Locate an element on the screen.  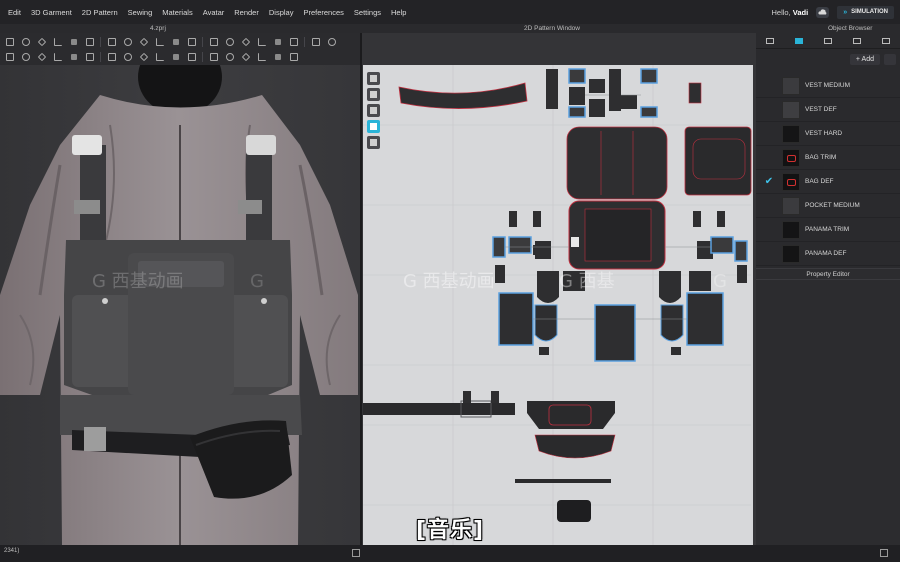
toolbar-3d-row1-tool-4-icon is located at coordinates (57, 42).